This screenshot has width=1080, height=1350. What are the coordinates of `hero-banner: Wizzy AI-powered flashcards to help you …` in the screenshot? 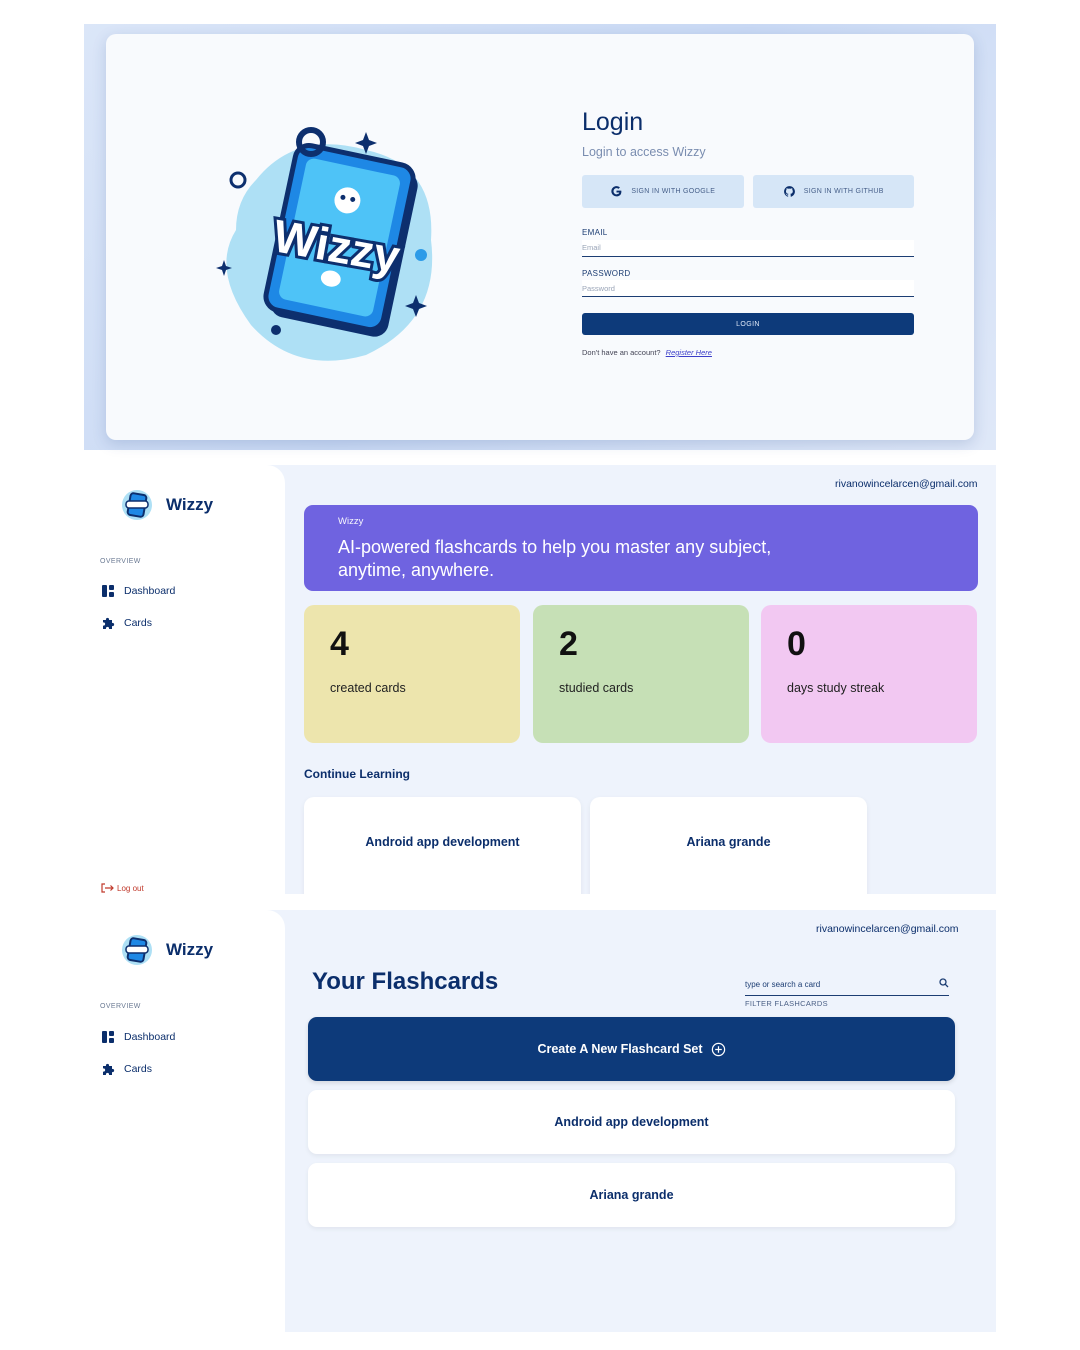 It's located at (641, 548).